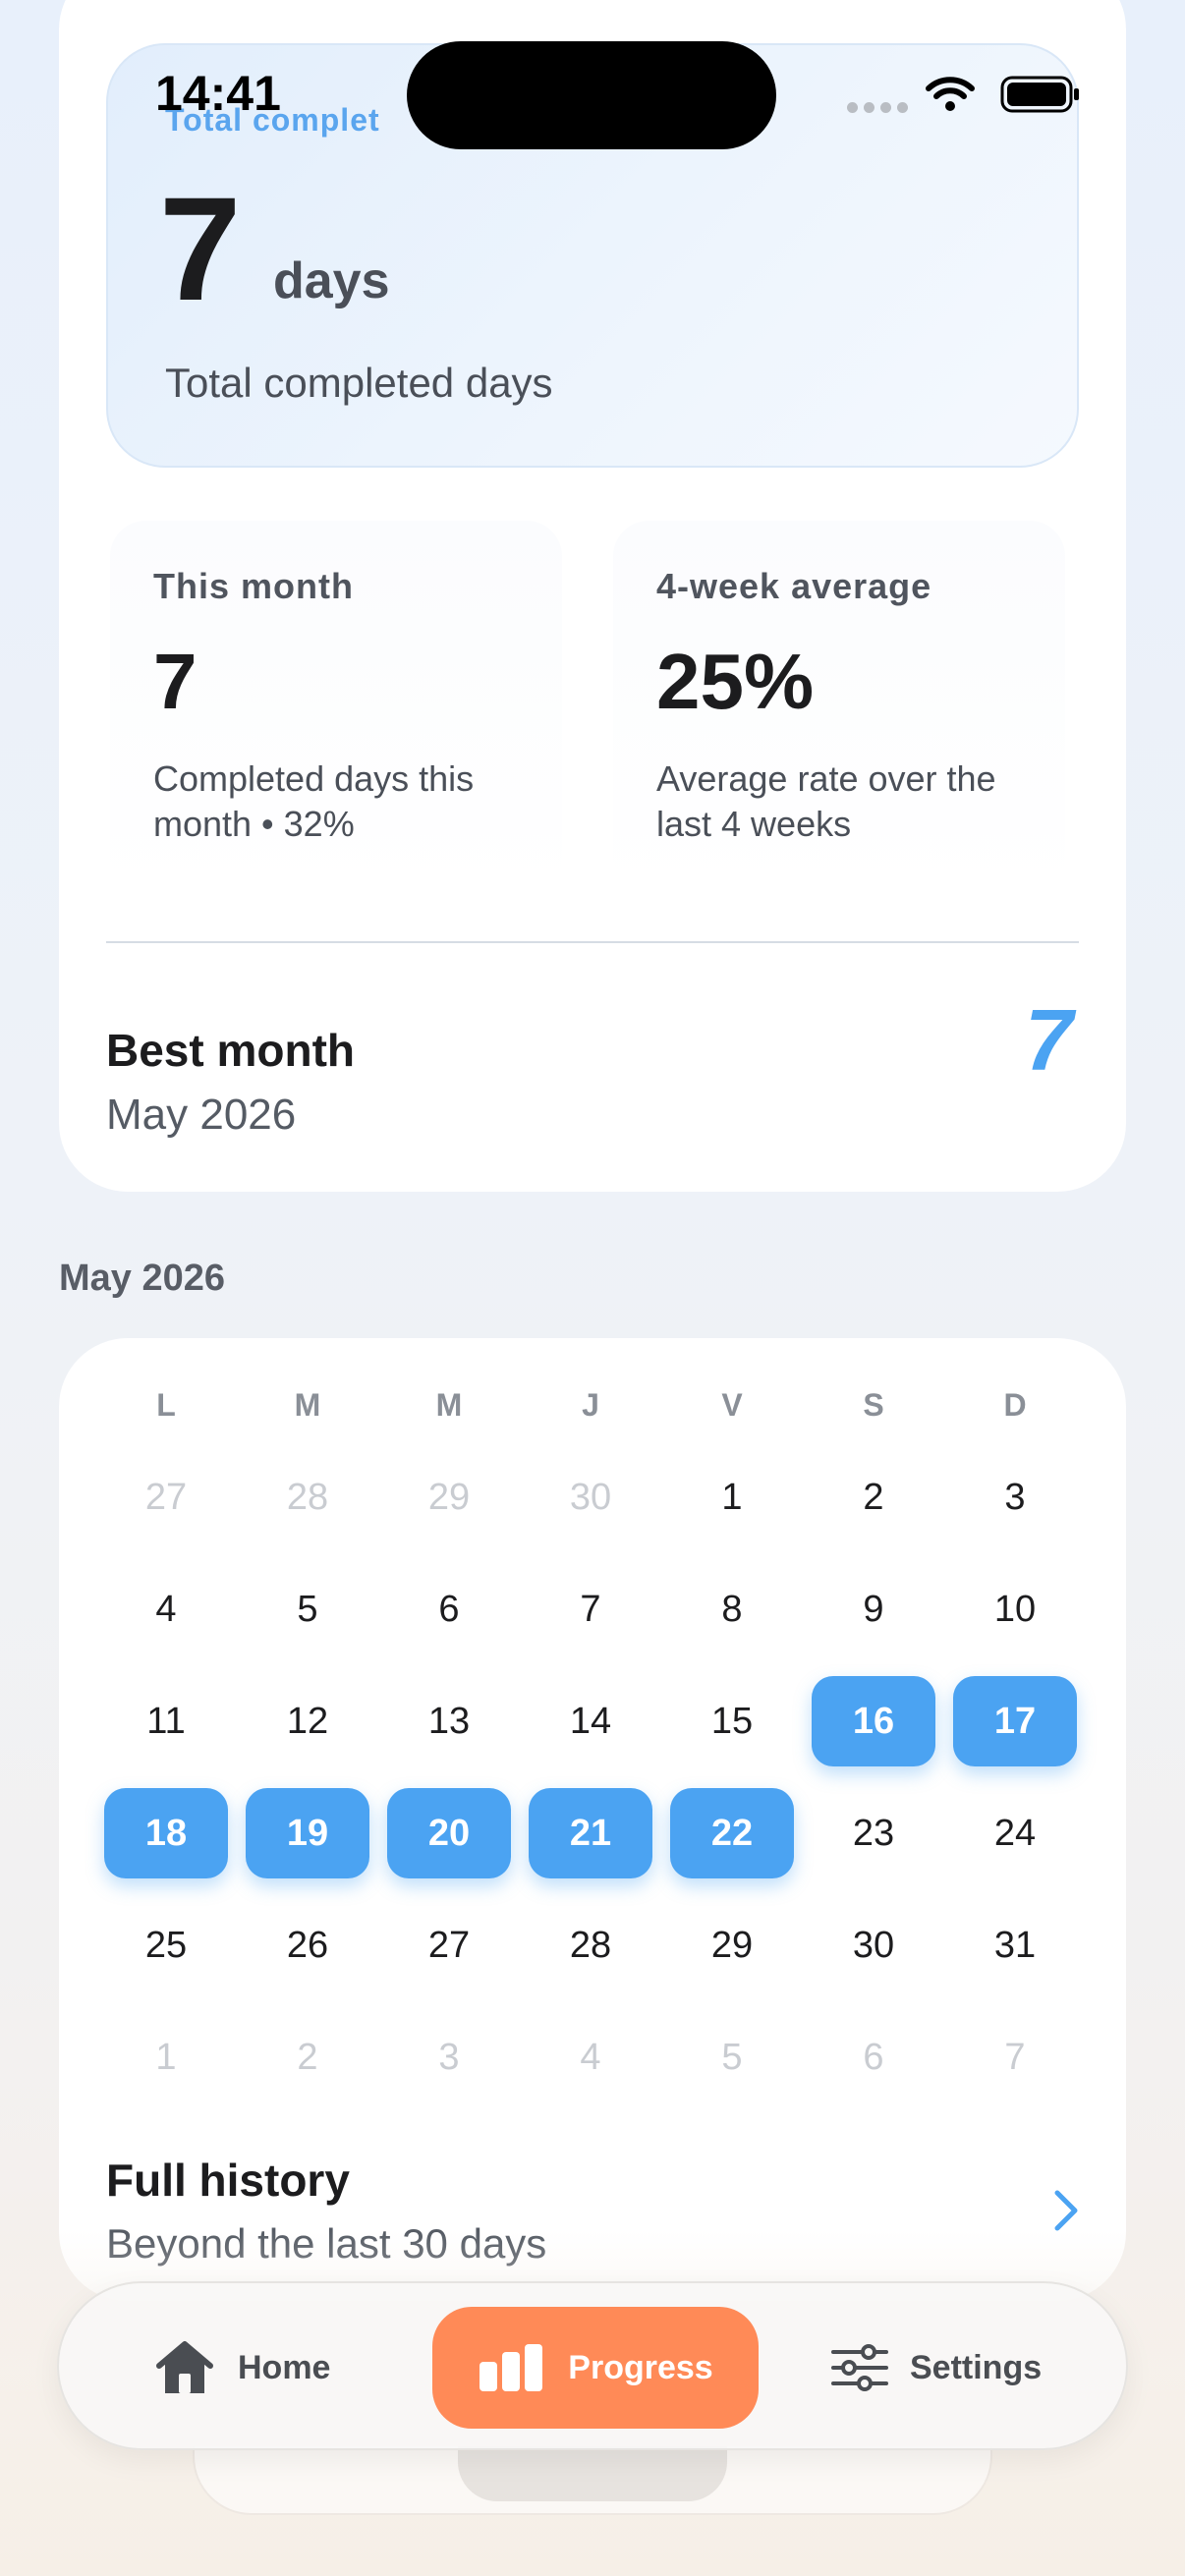  I want to click on tab-progress-label: Progress, so click(641, 2367).